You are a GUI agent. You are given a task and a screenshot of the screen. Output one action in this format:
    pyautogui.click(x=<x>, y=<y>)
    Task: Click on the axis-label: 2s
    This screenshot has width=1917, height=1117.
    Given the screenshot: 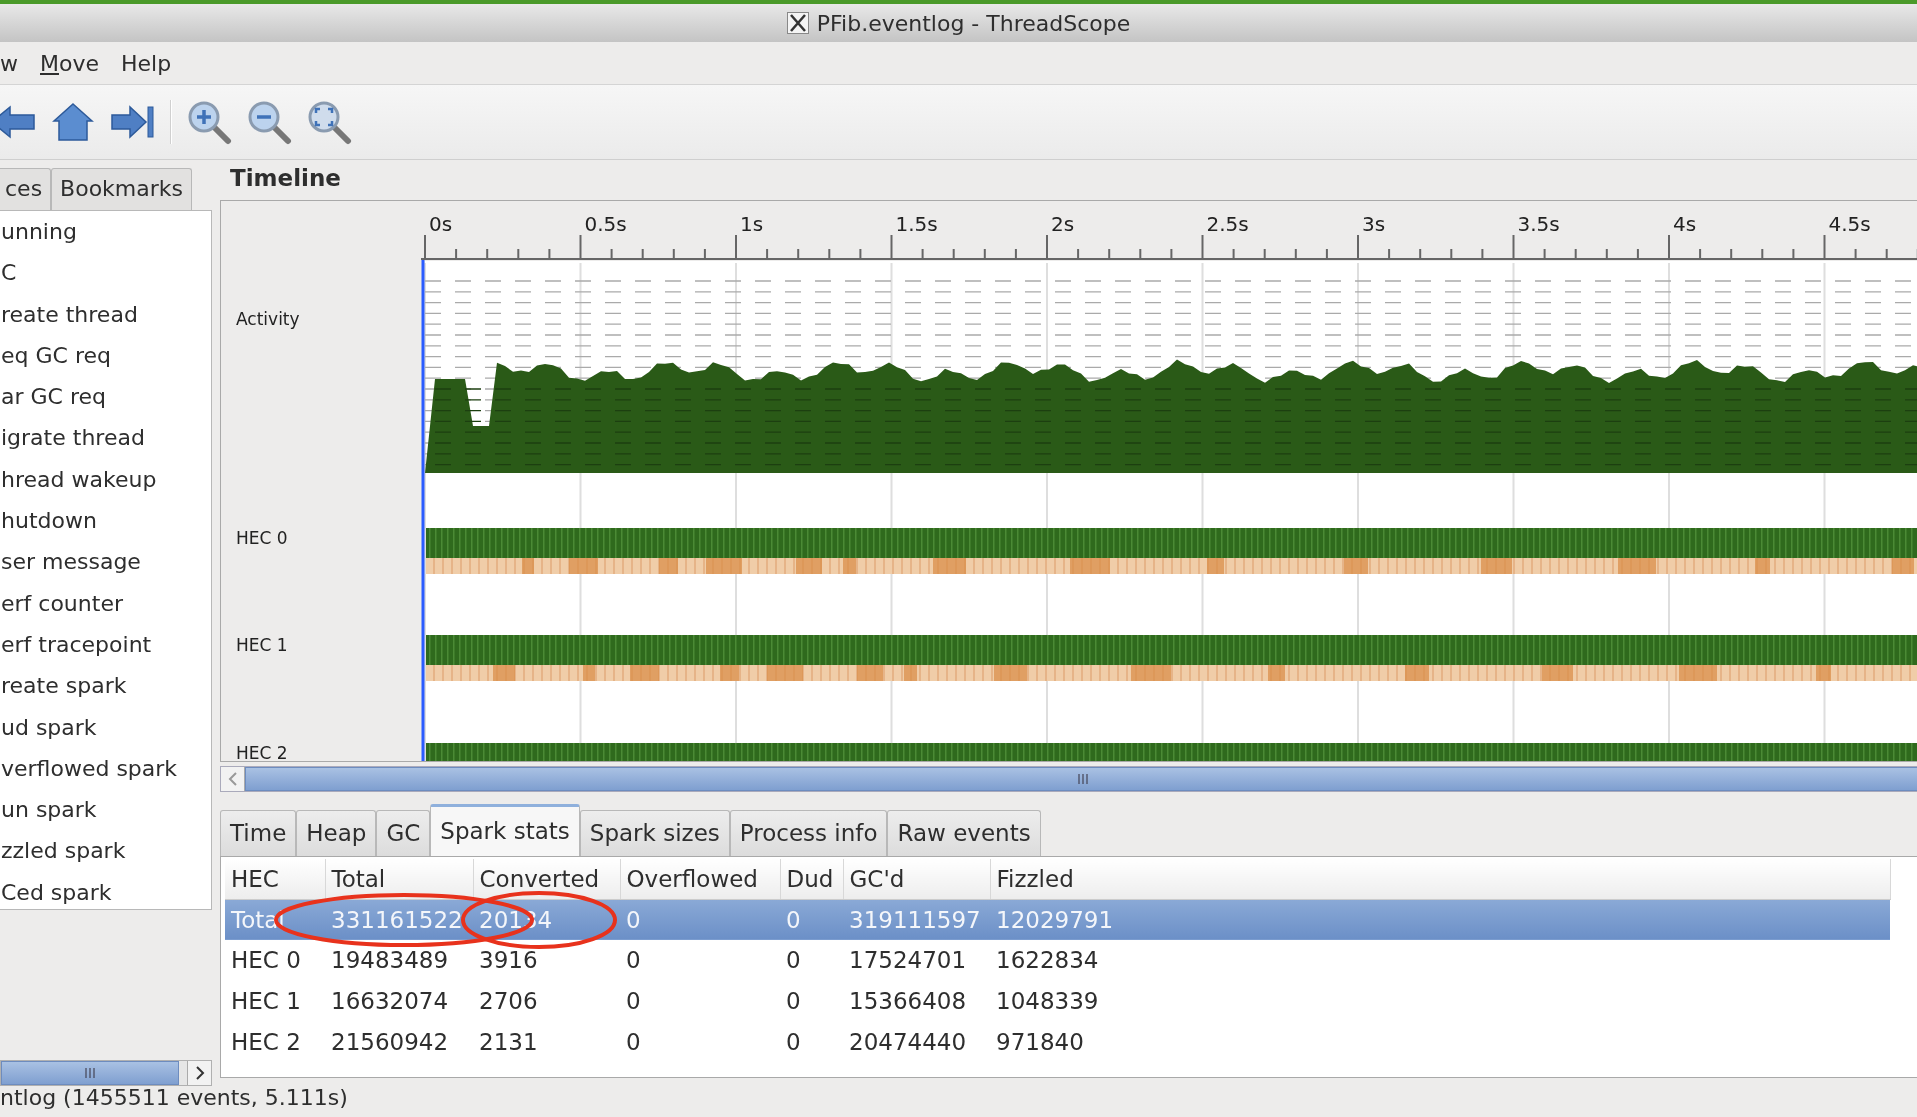 What is the action you would take?
    pyautogui.click(x=1063, y=224)
    